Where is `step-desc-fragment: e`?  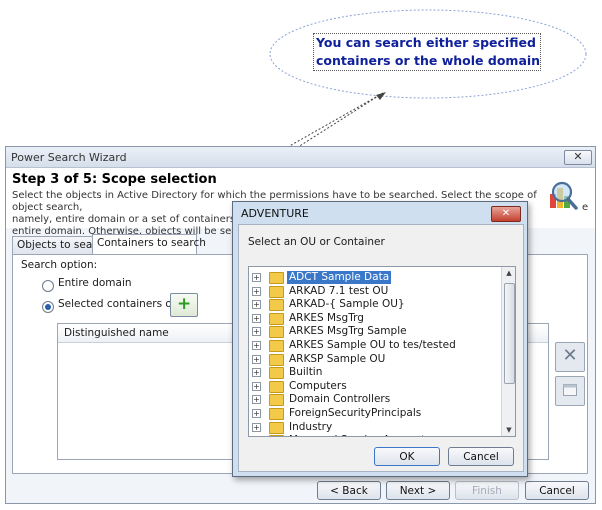 step-desc-fragment: e is located at coordinates (585, 207).